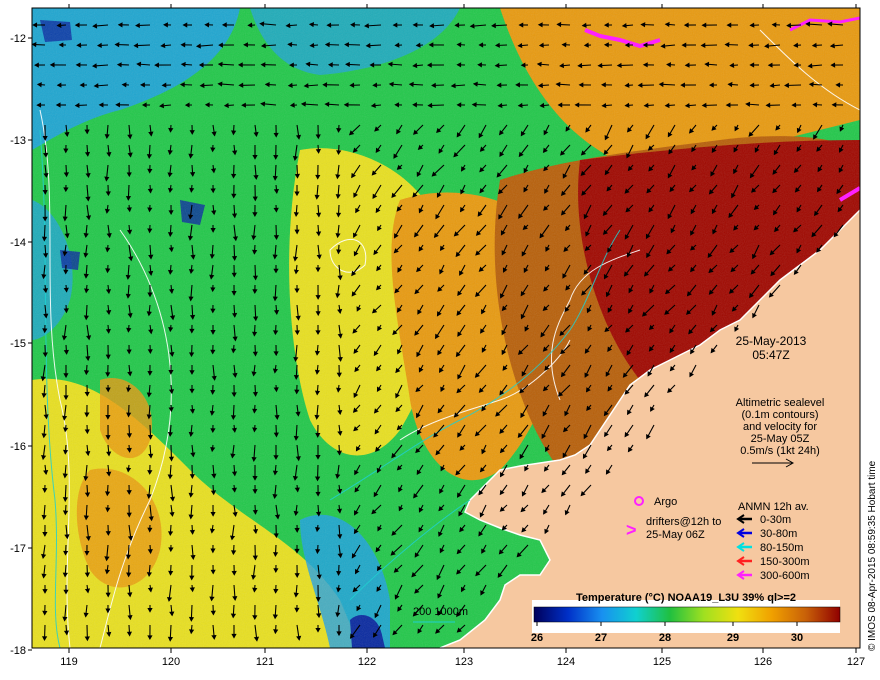  Describe the element at coordinates (665, 502) in the screenshot. I see `argo-label: Argo` at that location.